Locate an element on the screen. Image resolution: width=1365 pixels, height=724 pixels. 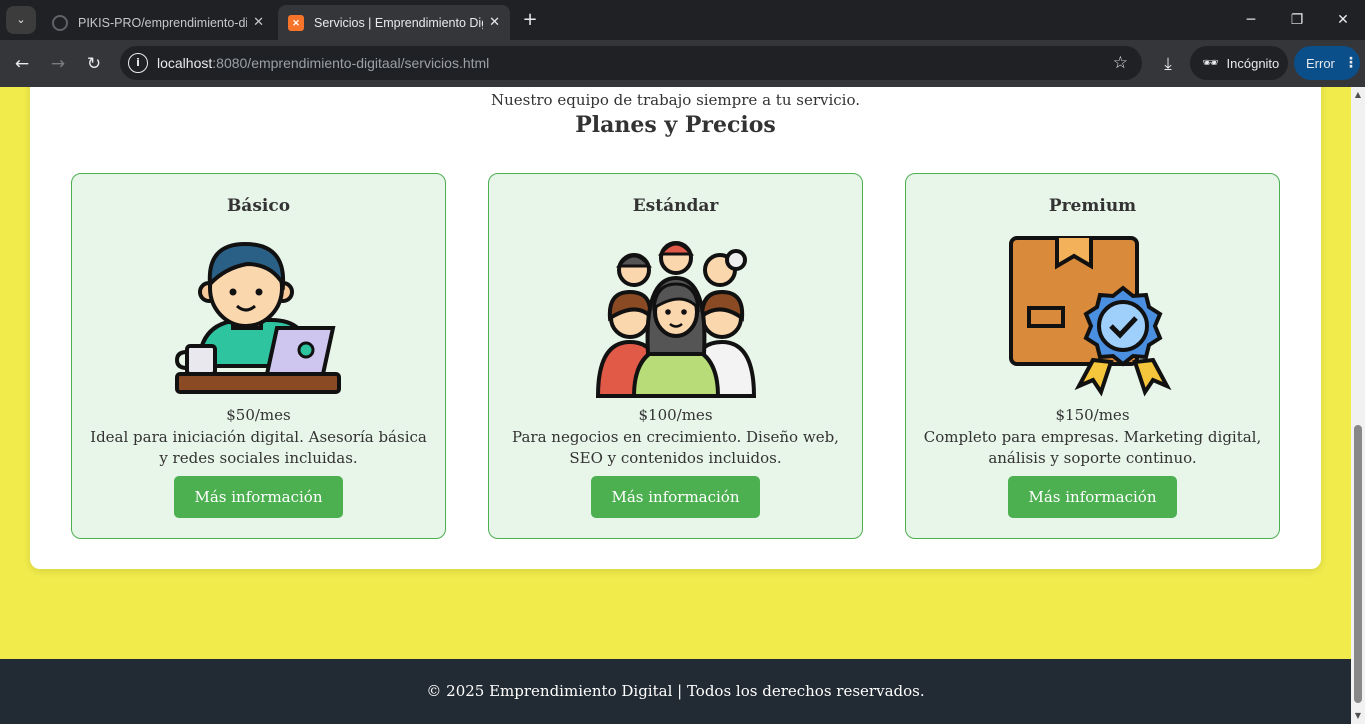
browser-tab: PIKIS-PRO/emprendimiento-digital ✕ is located at coordinates (158, 22).